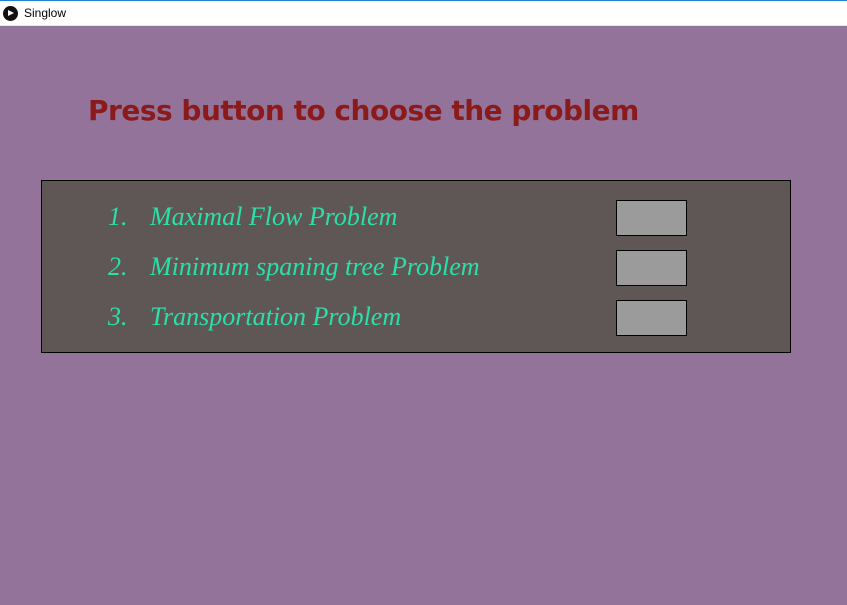 This screenshot has height=605, width=847. I want to click on title-bar: Singlow, so click(423, 13).